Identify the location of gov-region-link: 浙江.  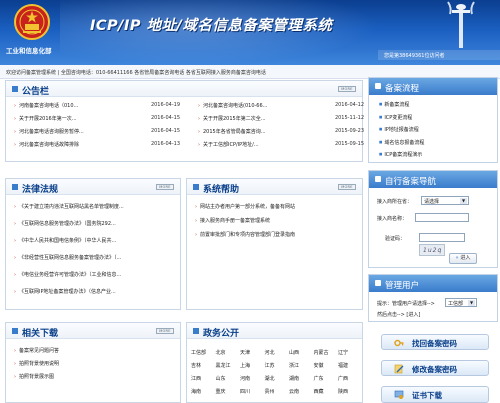
(294, 365).